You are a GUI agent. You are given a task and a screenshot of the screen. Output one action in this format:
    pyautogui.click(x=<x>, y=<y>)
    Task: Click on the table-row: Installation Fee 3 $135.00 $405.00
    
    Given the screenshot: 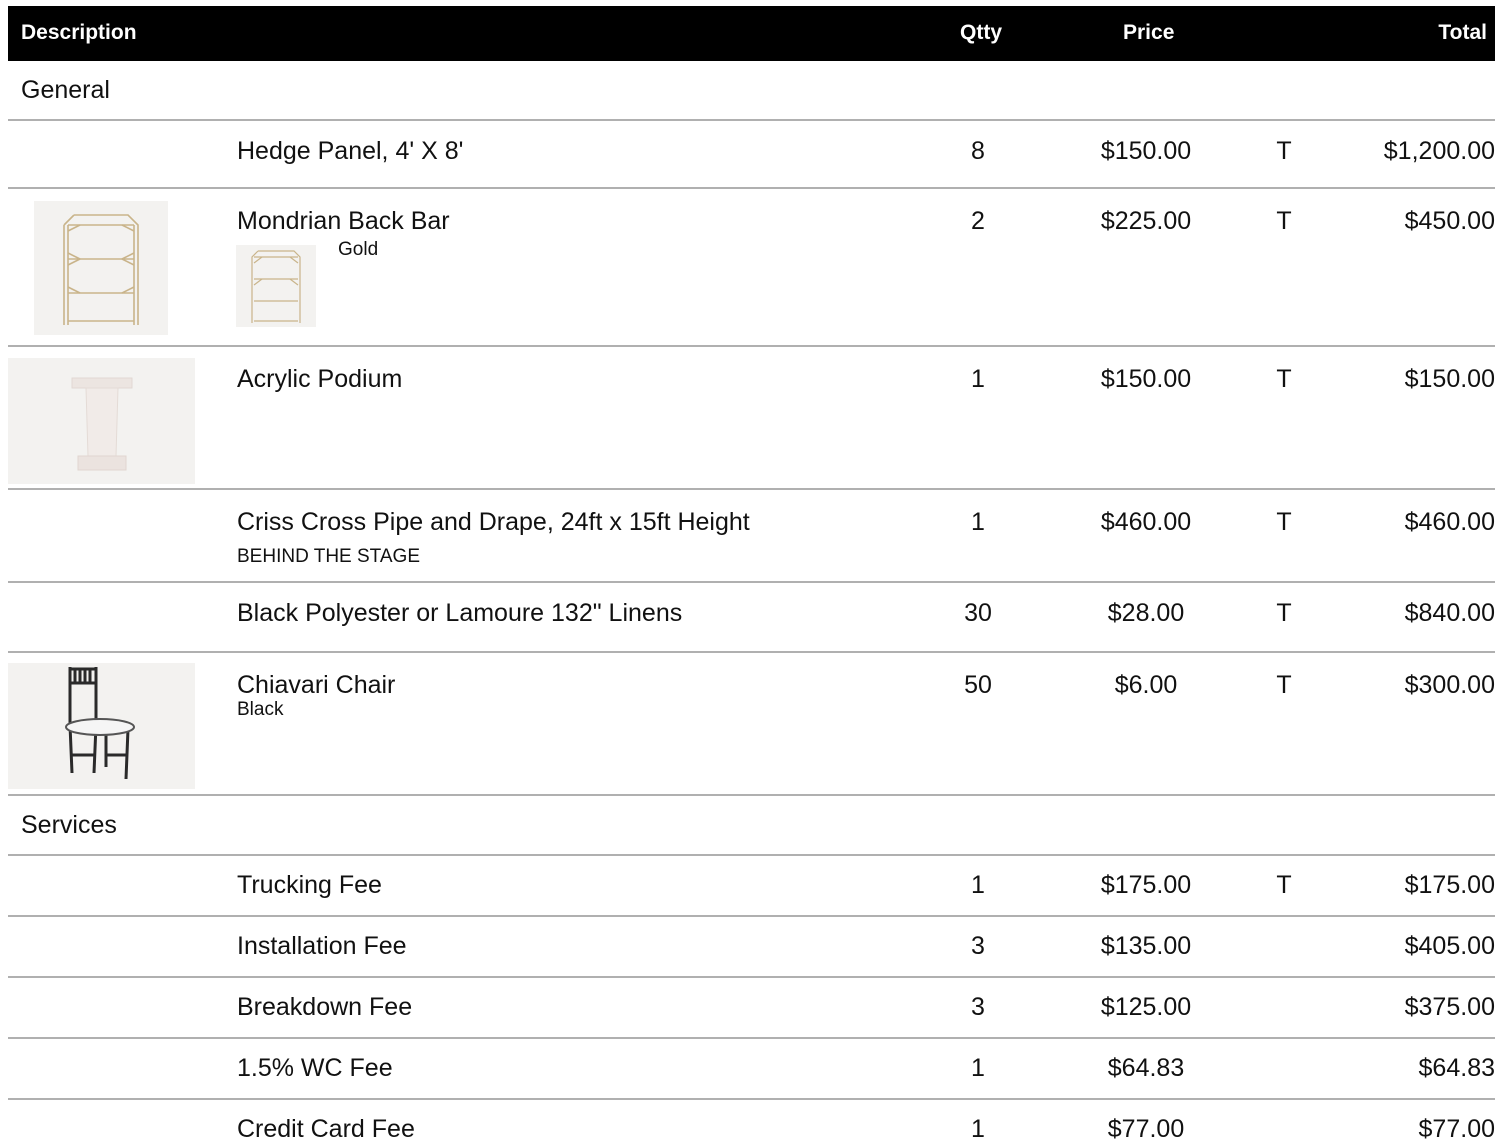 What is the action you would take?
    pyautogui.click(x=751, y=947)
    